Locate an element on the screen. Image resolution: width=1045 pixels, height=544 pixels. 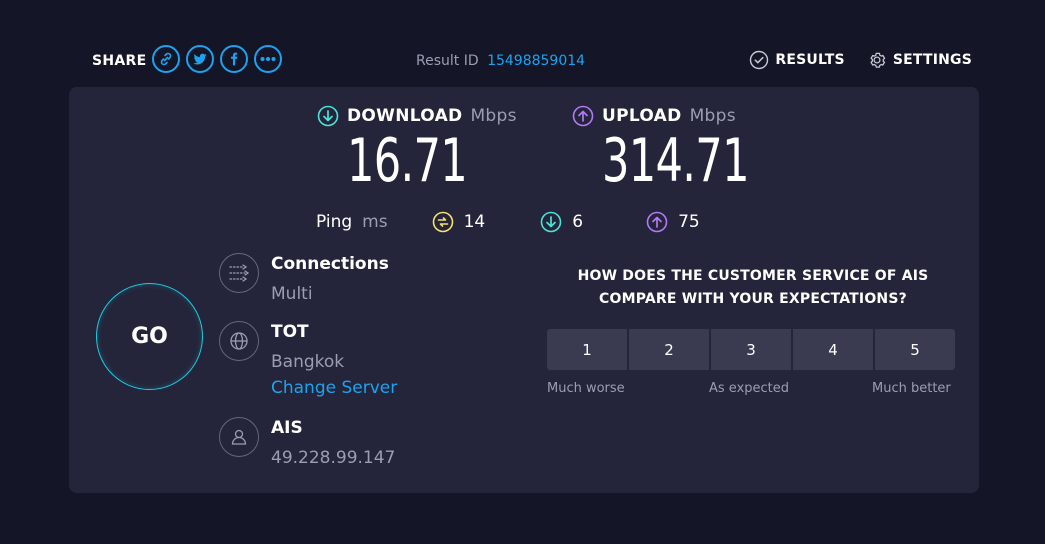
link-icon is located at coordinates (166, 59).